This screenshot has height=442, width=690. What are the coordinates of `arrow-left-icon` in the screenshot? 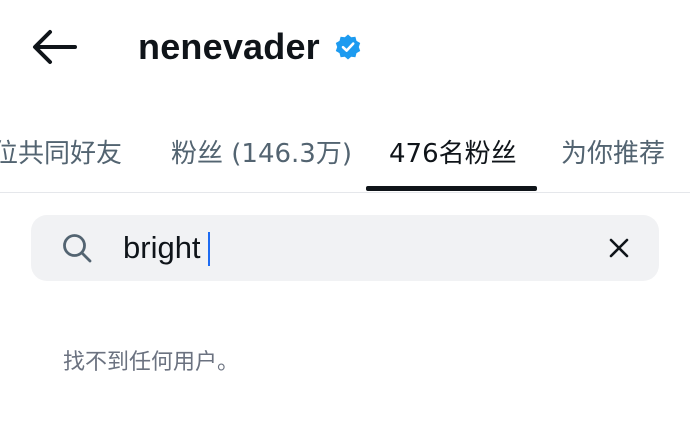 It's located at (55, 47).